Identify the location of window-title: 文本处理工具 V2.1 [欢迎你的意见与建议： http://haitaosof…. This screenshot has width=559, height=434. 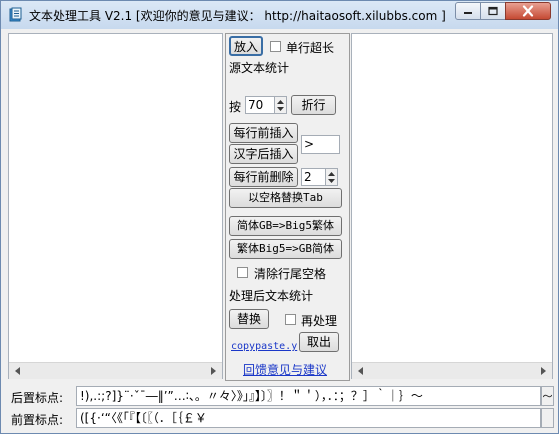
(237, 16).